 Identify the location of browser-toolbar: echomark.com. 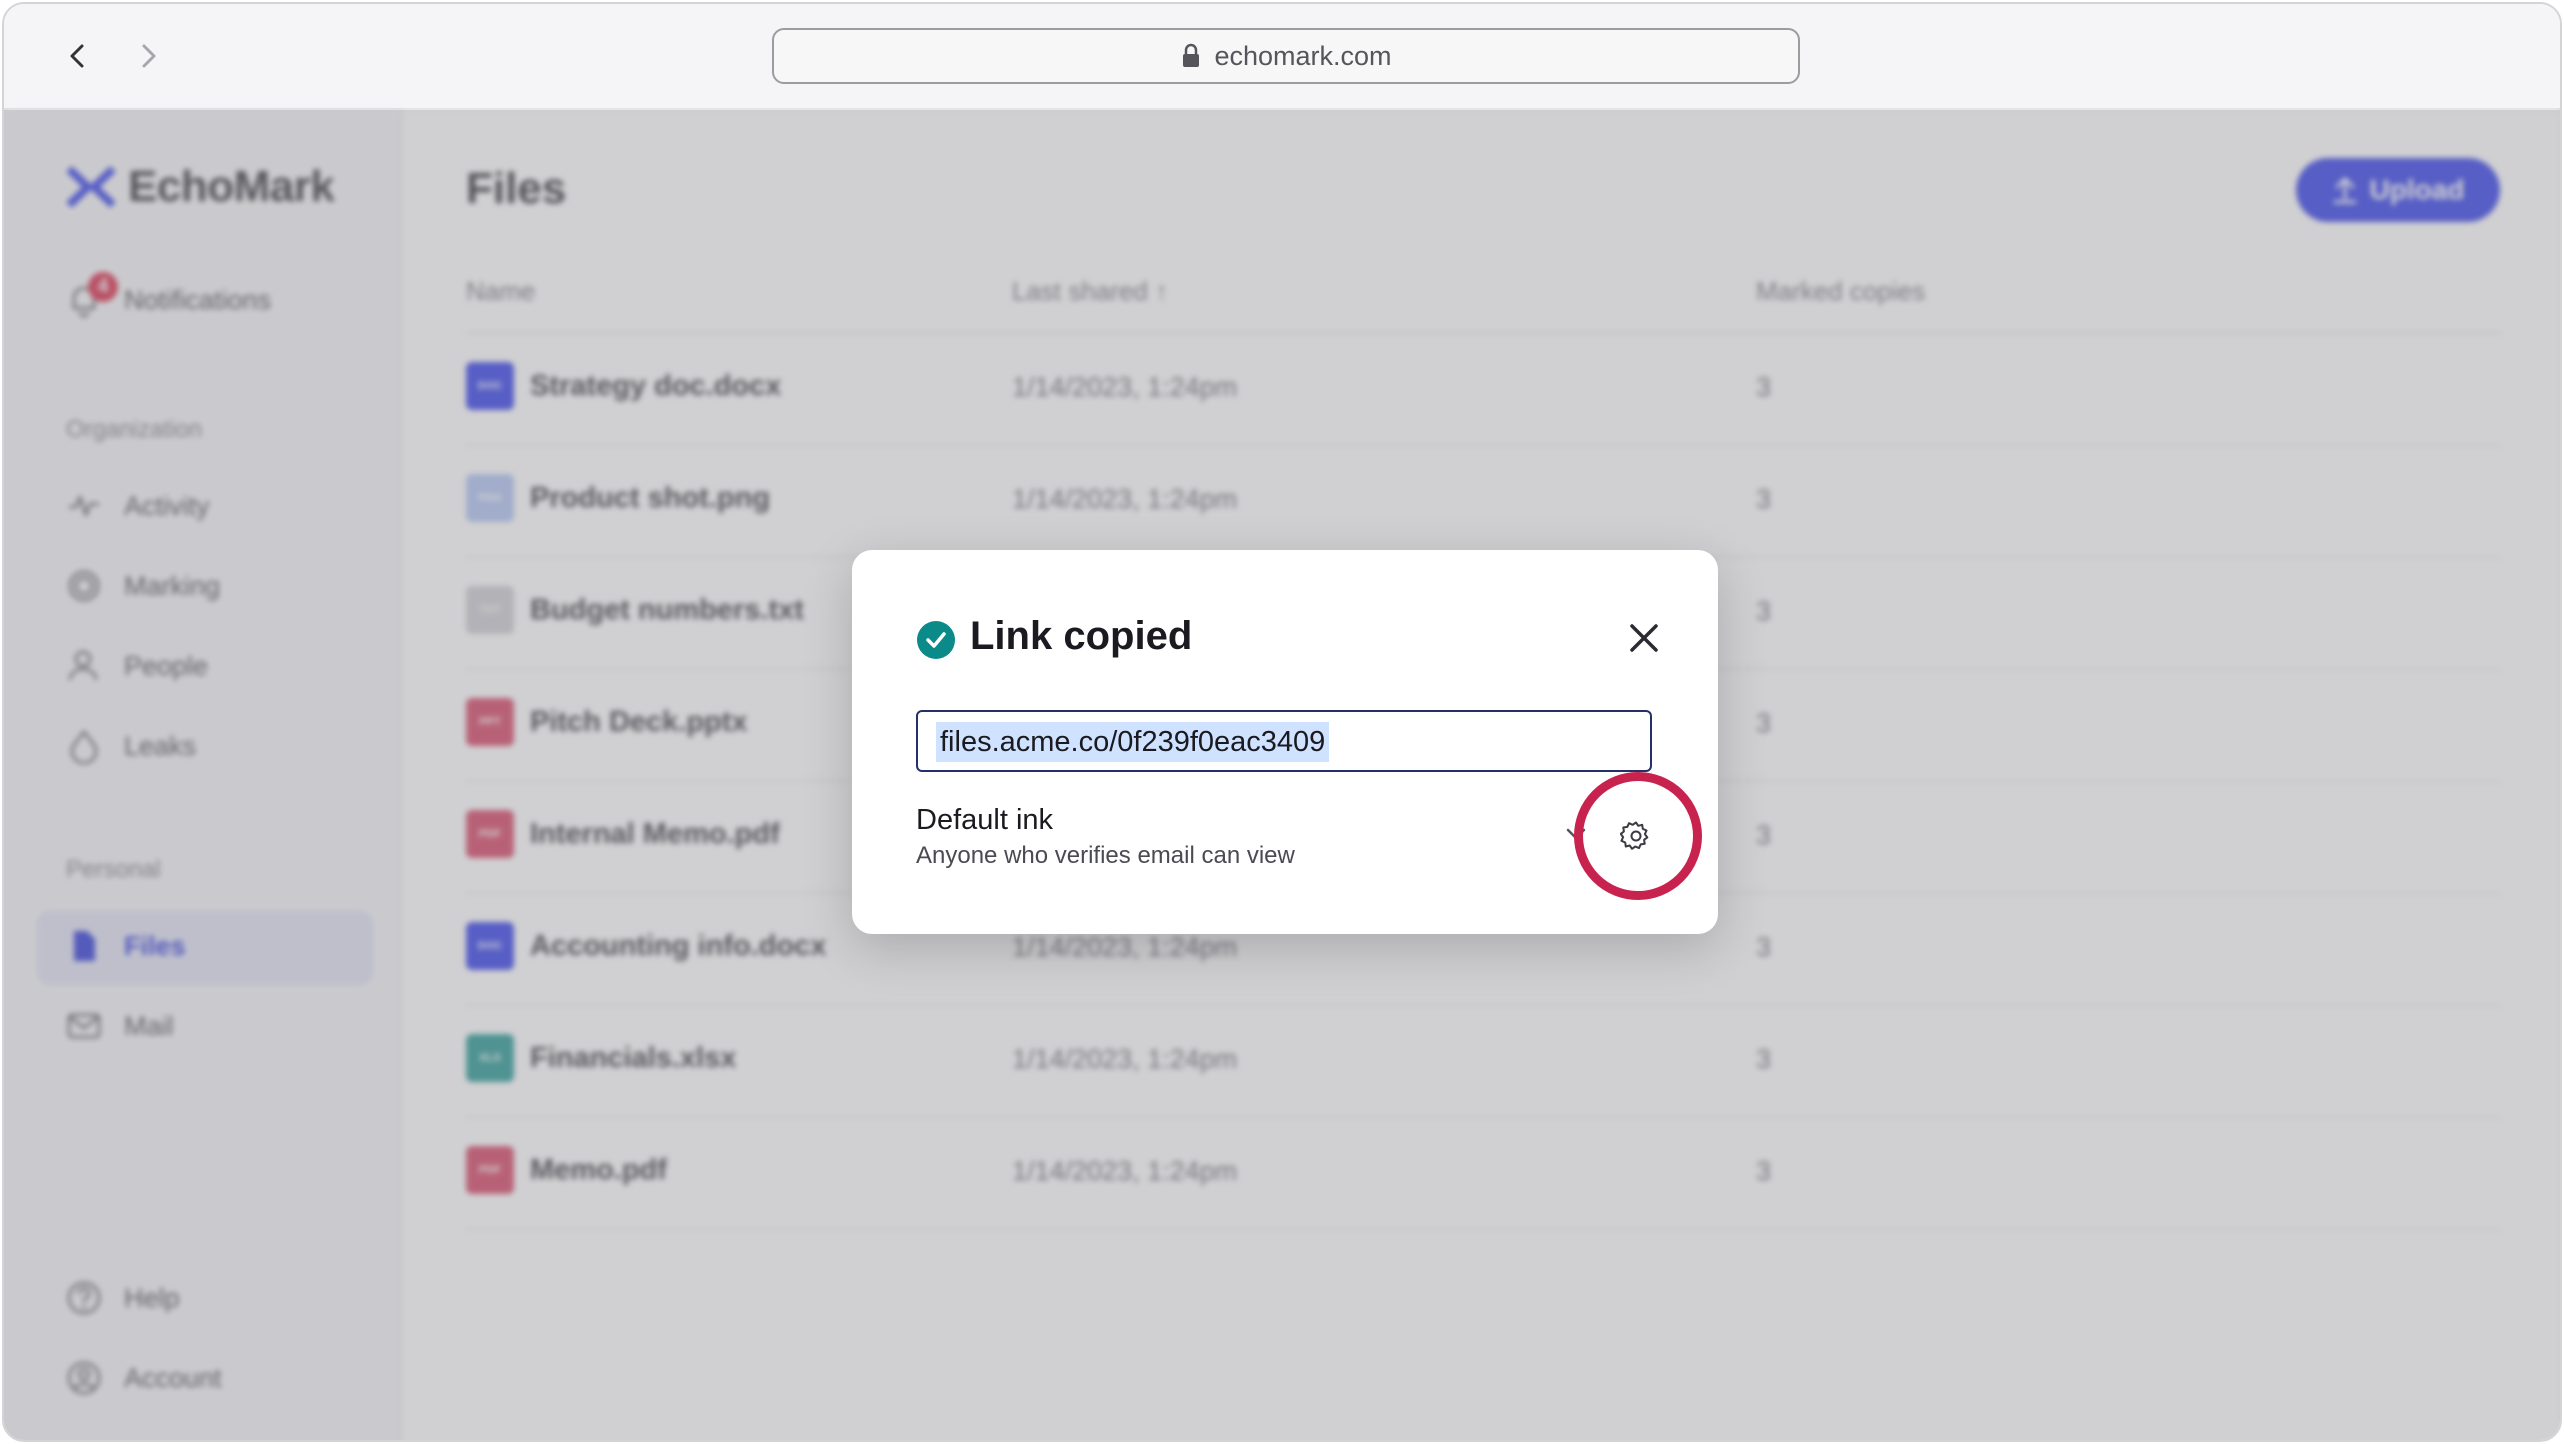
(1282, 57).